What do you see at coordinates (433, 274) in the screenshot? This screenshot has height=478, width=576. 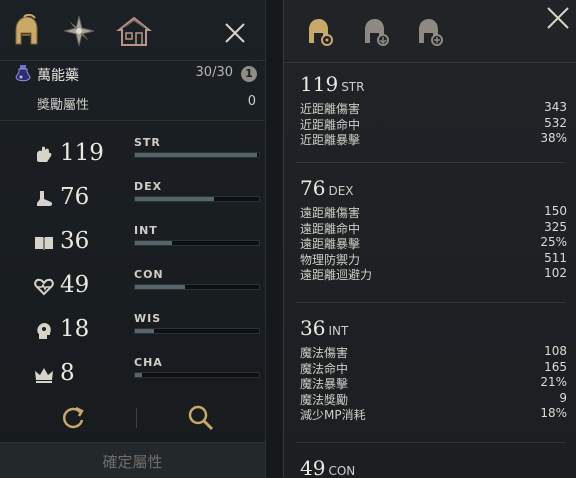 I see `detail-row: 遠距離迴避力 102` at bounding box center [433, 274].